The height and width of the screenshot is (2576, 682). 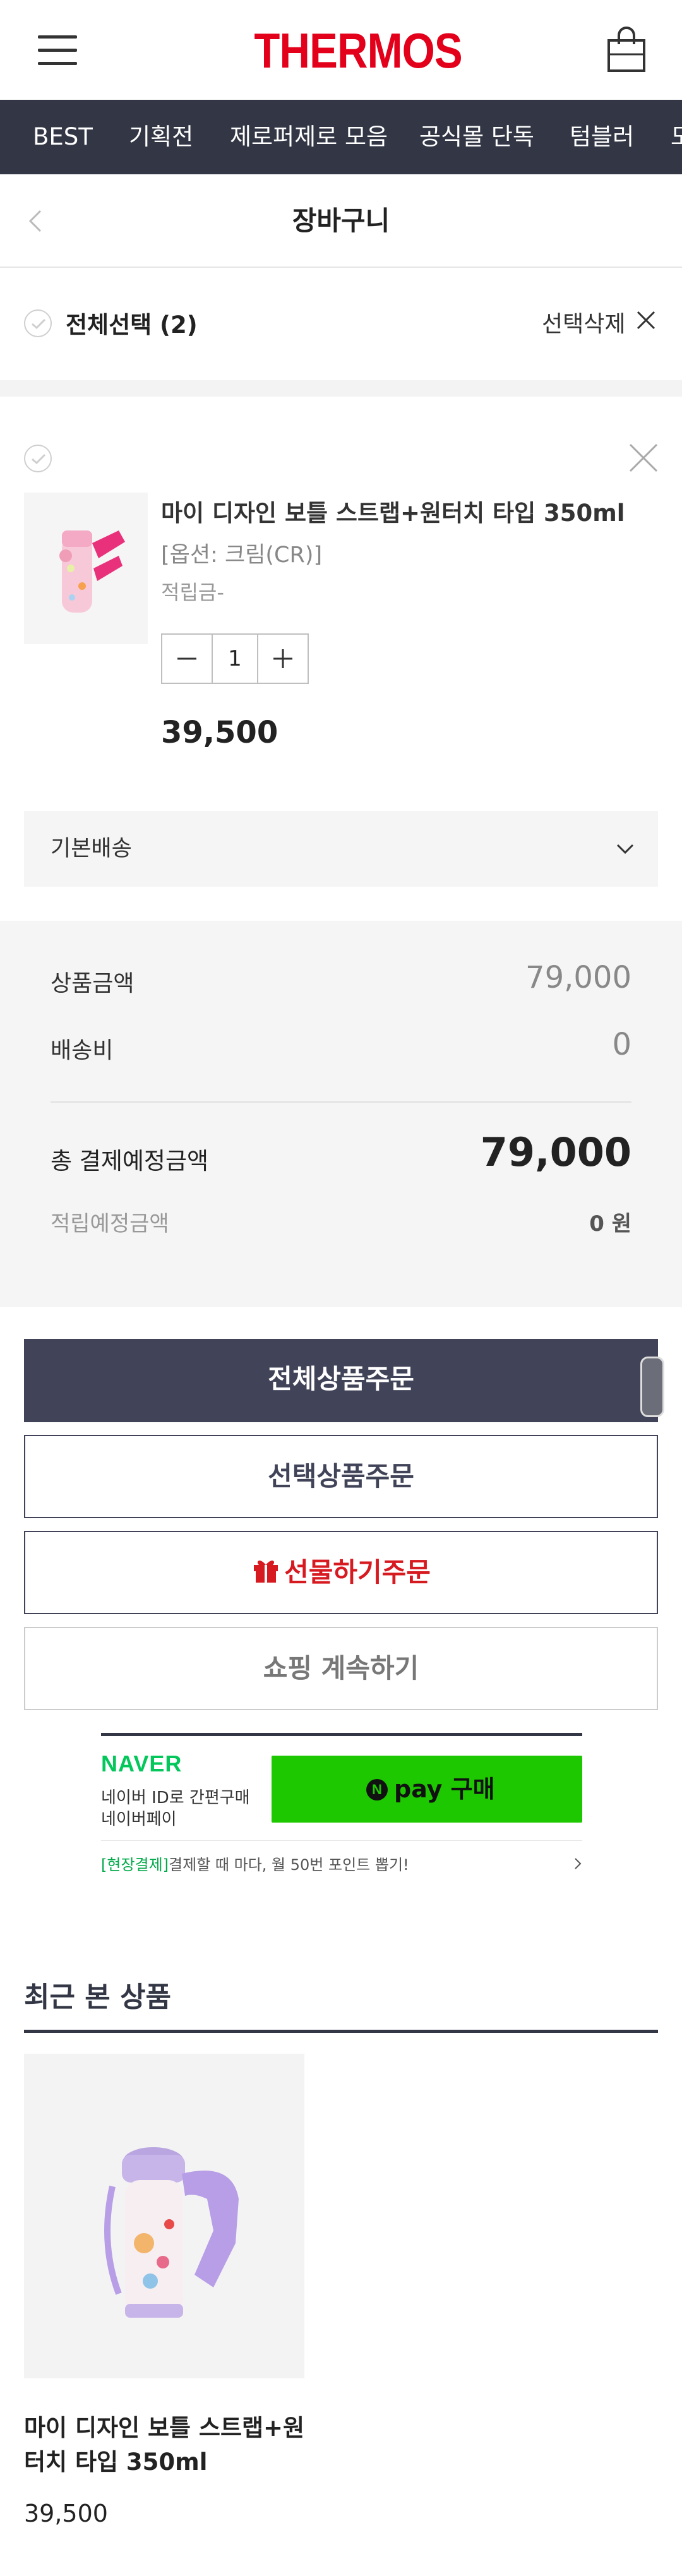 What do you see at coordinates (132, 323) in the screenshot?
I see `select-all-label: 전체선택 (2)` at bounding box center [132, 323].